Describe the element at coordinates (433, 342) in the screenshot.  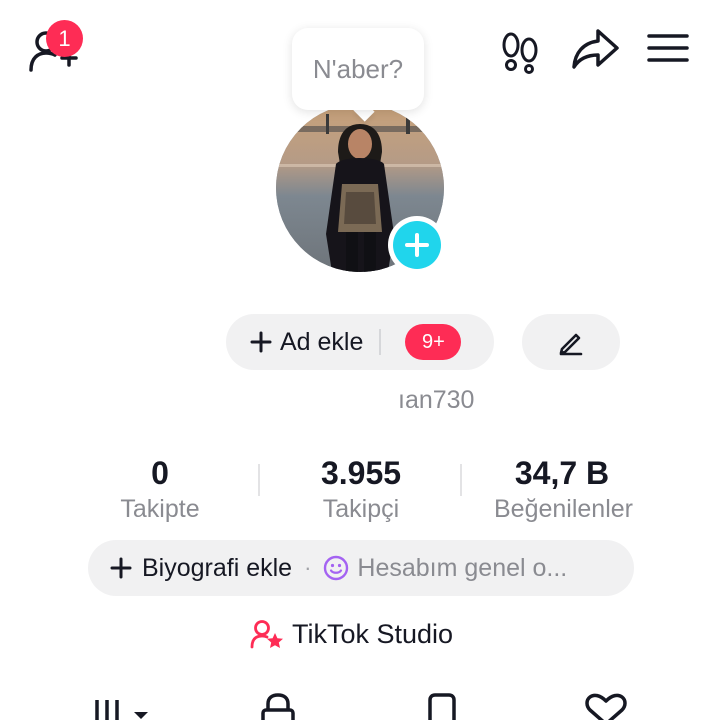
I see `add-name-count-badge: 9+` at that location.